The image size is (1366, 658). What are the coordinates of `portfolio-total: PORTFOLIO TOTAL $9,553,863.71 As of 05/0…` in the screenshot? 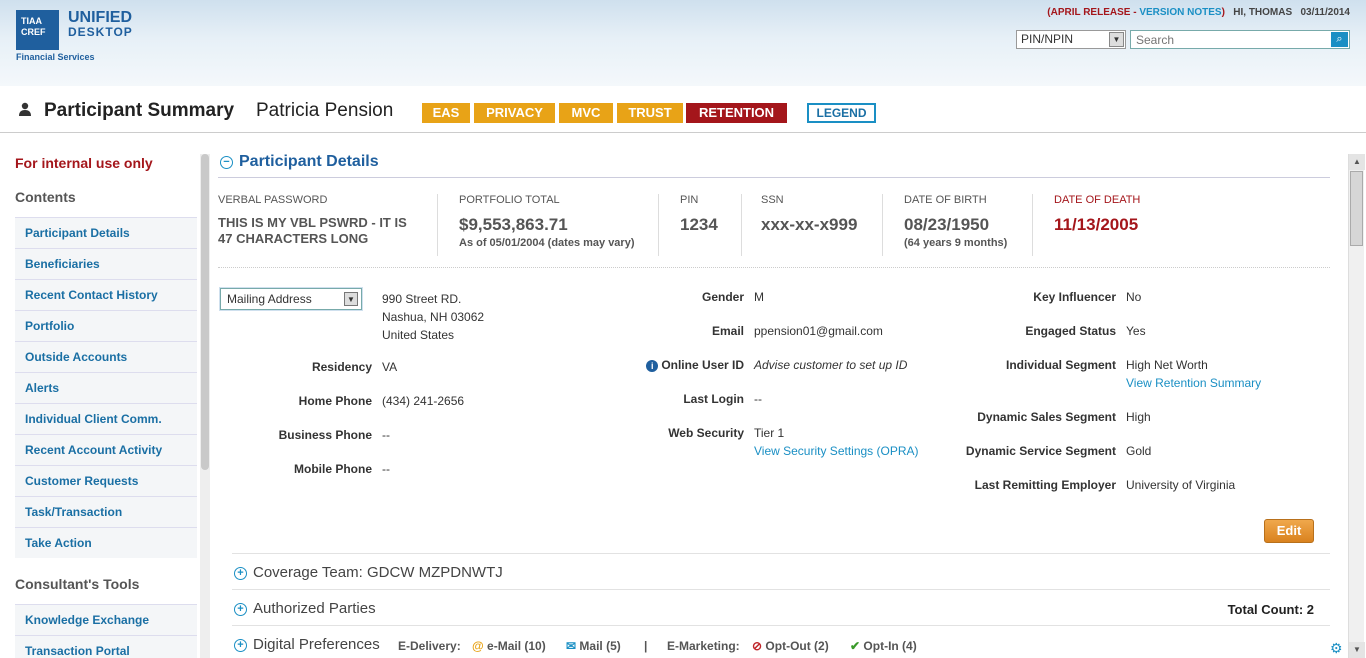 It's located at (559, 225).